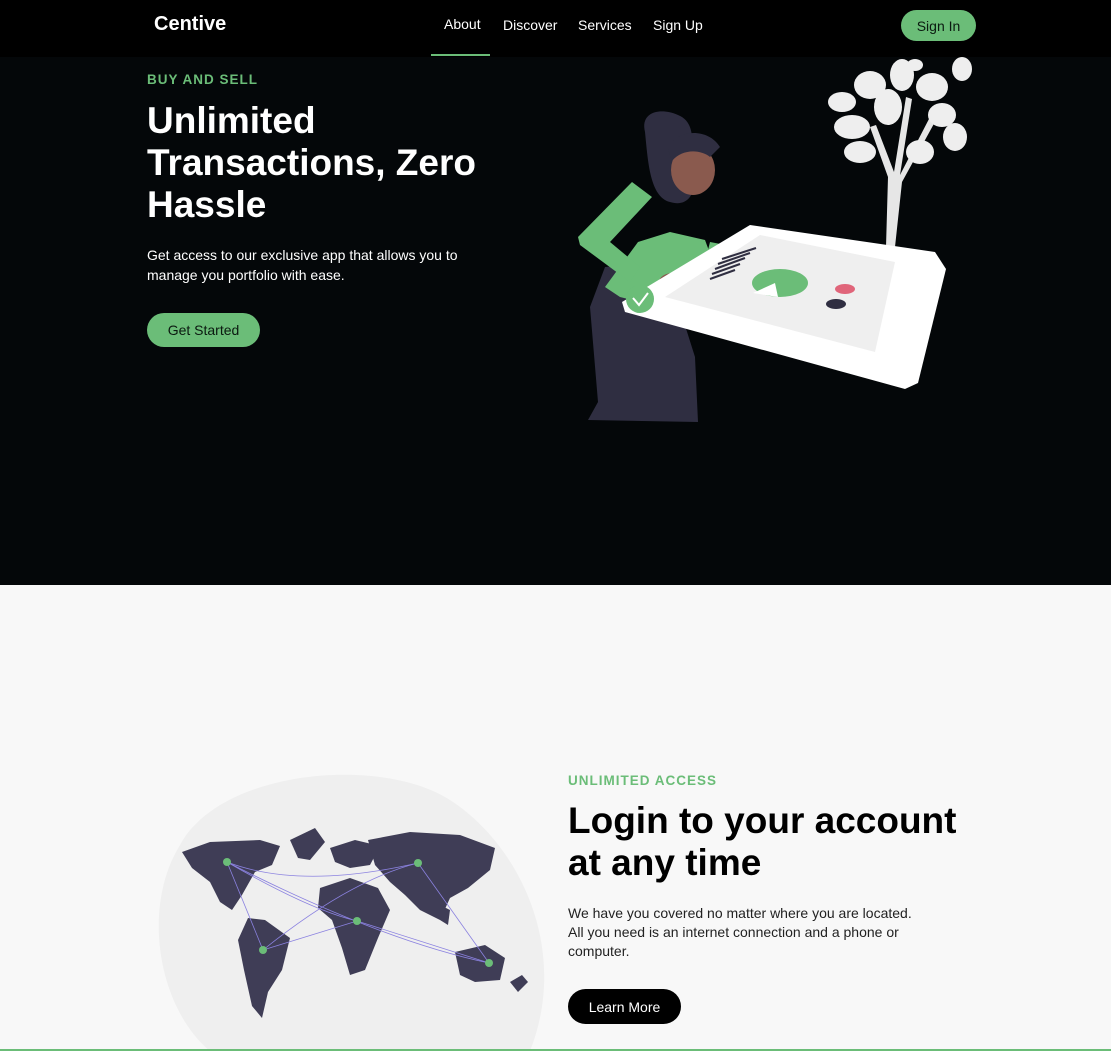 The height and width of the screenshot is (1051, 1111). Describe the element at coordinates (643, 780) in the screenshot. I see `access-eyebrow: UNLIMITED ACCESS` at that location.